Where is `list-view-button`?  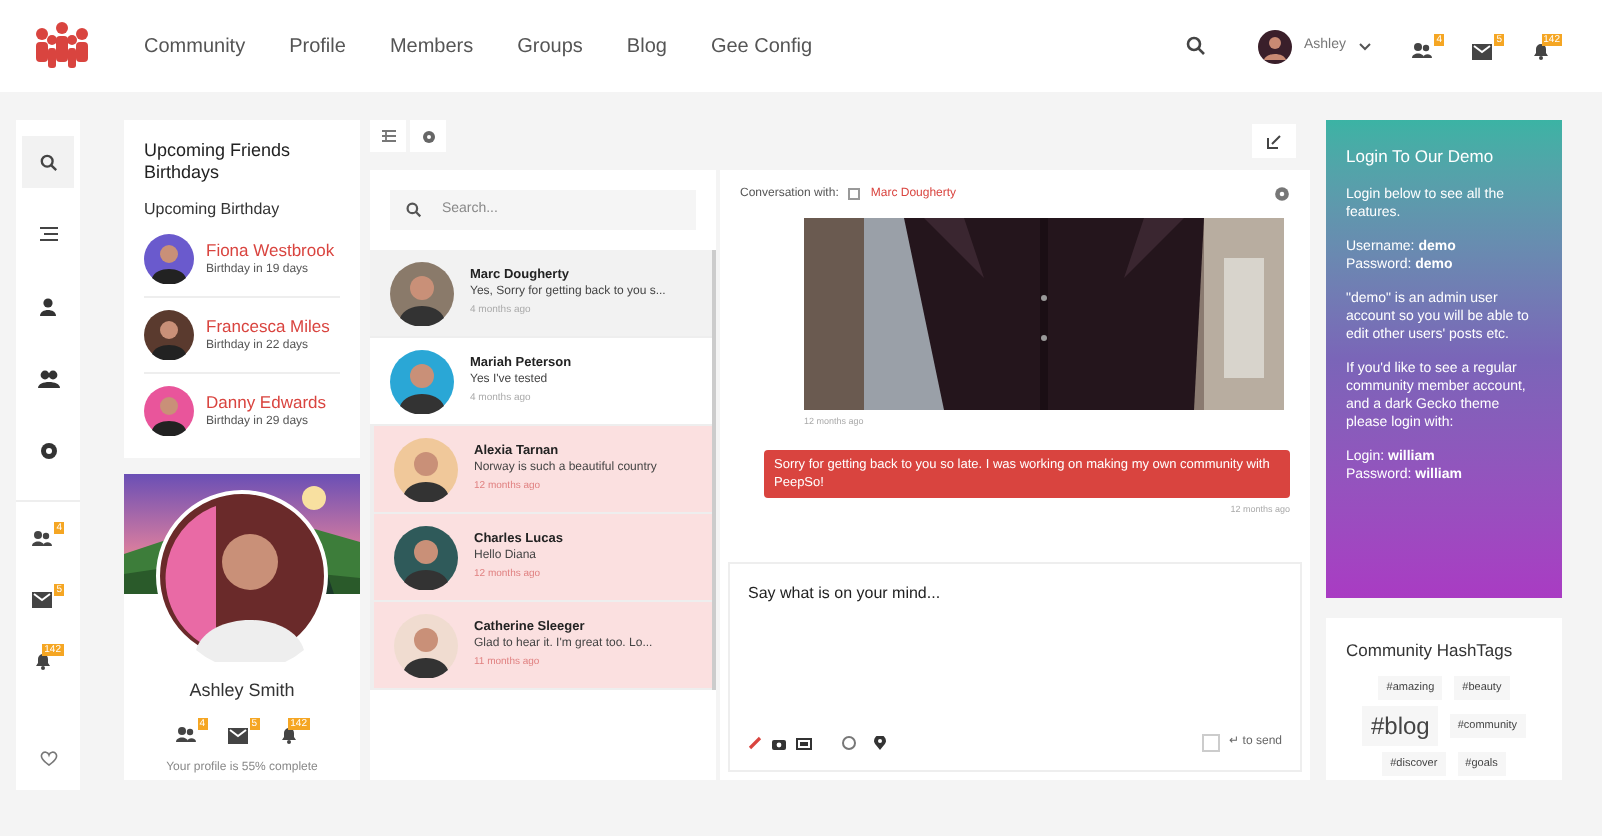 list-view-button is located at coordinates (388, 136).